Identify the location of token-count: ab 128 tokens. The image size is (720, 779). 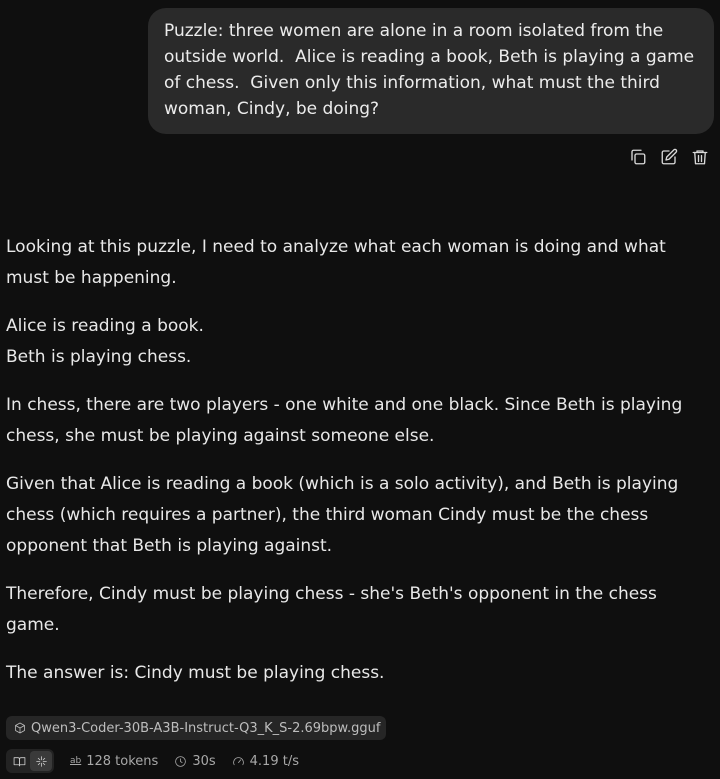
(114, 761).